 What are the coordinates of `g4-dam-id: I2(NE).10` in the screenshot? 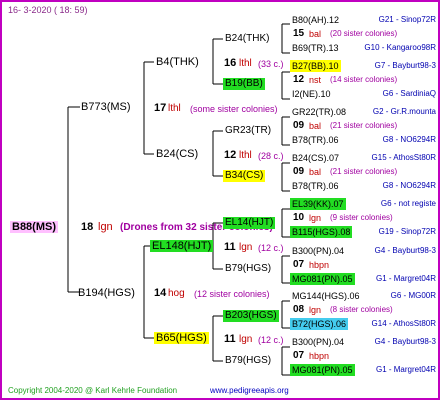 It's located at (311, 94).